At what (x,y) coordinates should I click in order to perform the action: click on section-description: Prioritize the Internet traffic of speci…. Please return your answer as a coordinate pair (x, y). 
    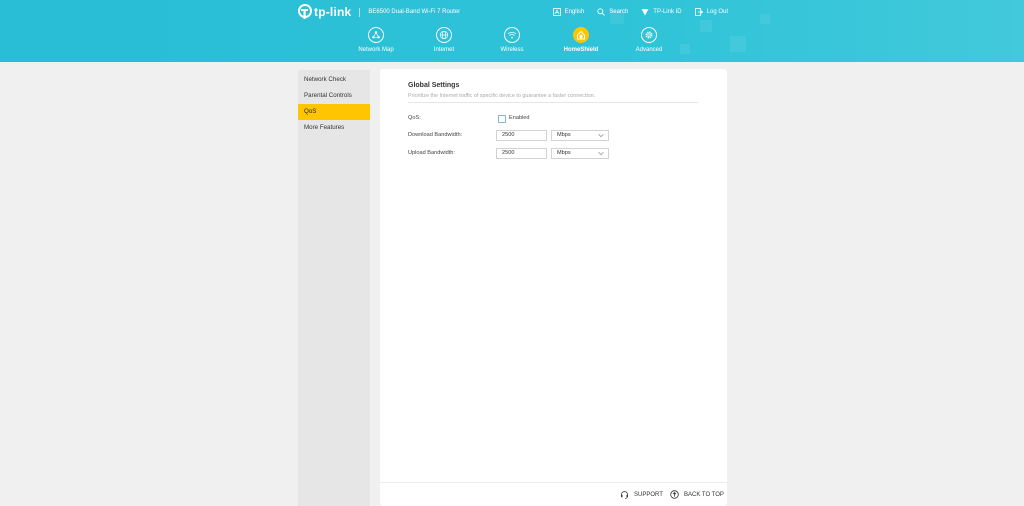
    Looking at the image, I should click on (502, 96).